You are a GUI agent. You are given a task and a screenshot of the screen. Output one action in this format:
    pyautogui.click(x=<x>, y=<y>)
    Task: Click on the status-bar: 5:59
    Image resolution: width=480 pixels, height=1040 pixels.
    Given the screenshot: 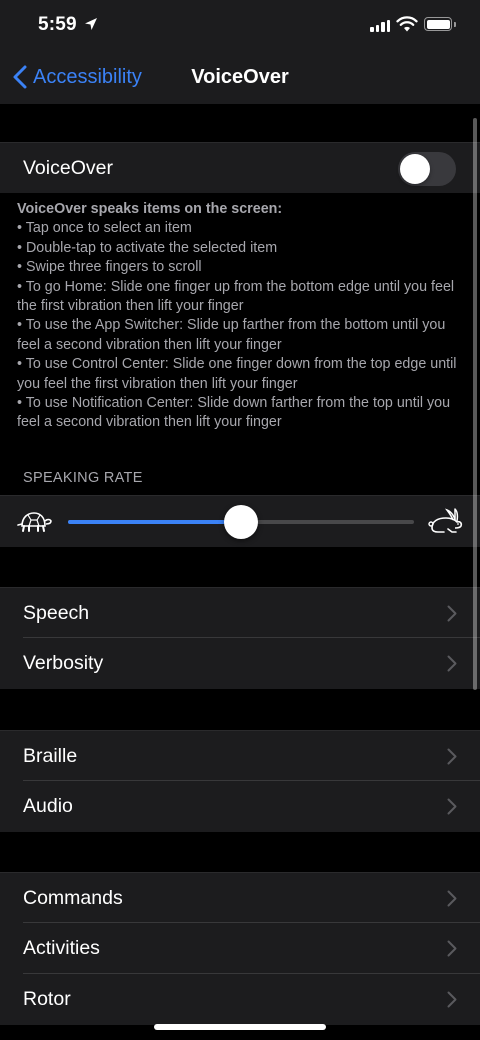 What is the action you would take?
    pyautogui.click(x=240, y=26)
    